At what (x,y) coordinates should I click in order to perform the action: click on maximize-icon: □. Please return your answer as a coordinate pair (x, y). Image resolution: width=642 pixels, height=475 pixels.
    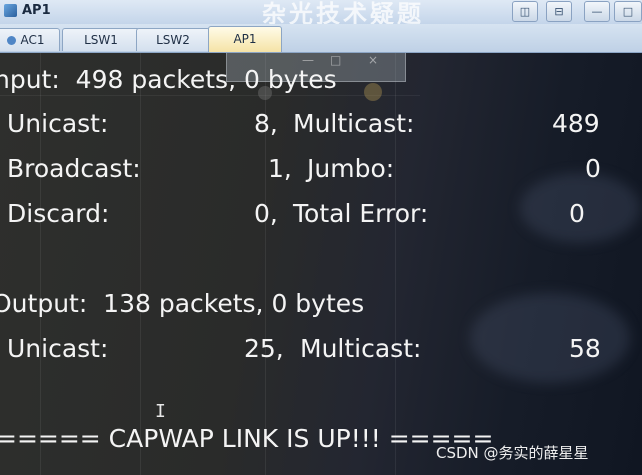
    Looking at the image, I should click on (628, 11).